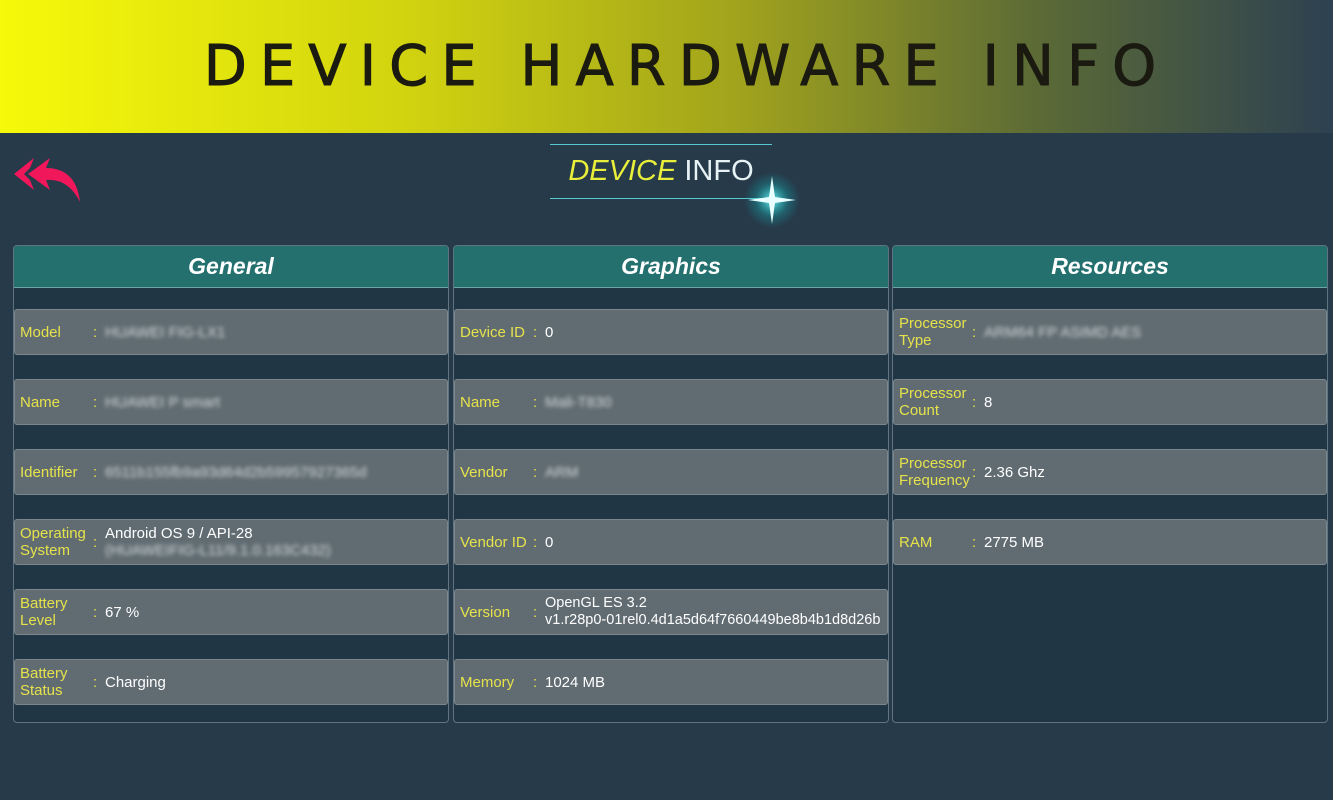  Describe the element at coordinates (179, 533) in the screenshot. I see `row-value-line1: Android OS 9 / API-28` at that location.